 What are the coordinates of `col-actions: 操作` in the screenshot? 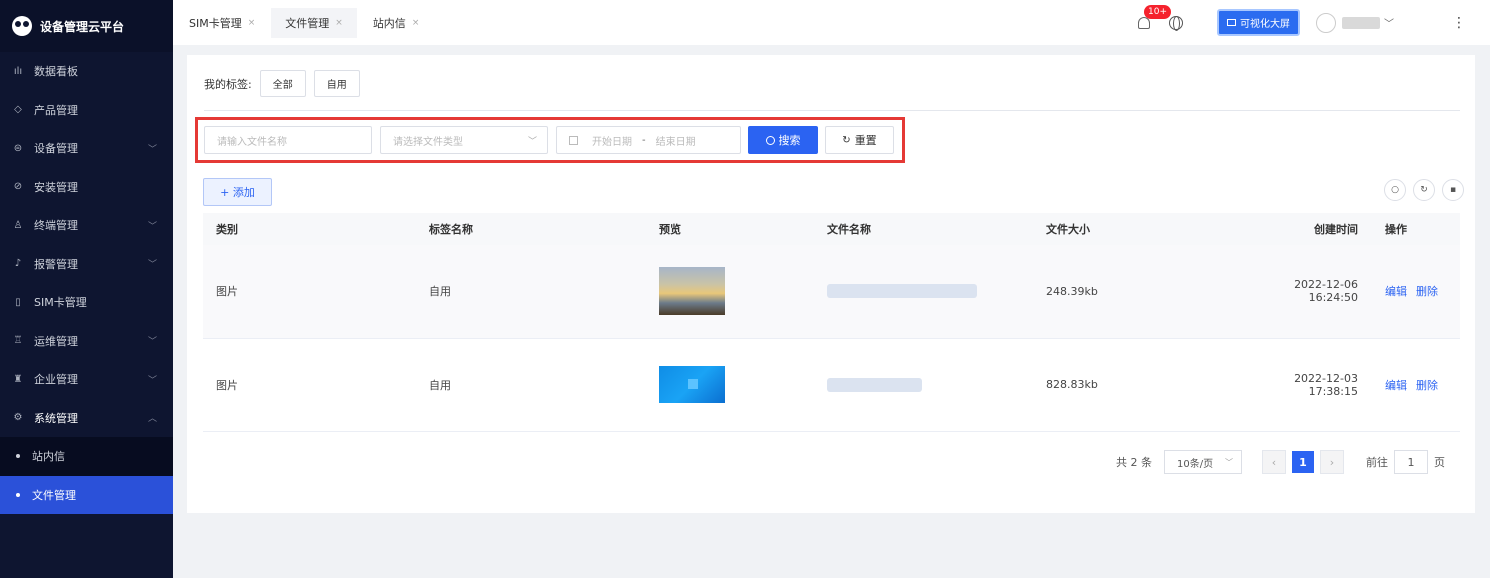 It's located at (1396, 229).